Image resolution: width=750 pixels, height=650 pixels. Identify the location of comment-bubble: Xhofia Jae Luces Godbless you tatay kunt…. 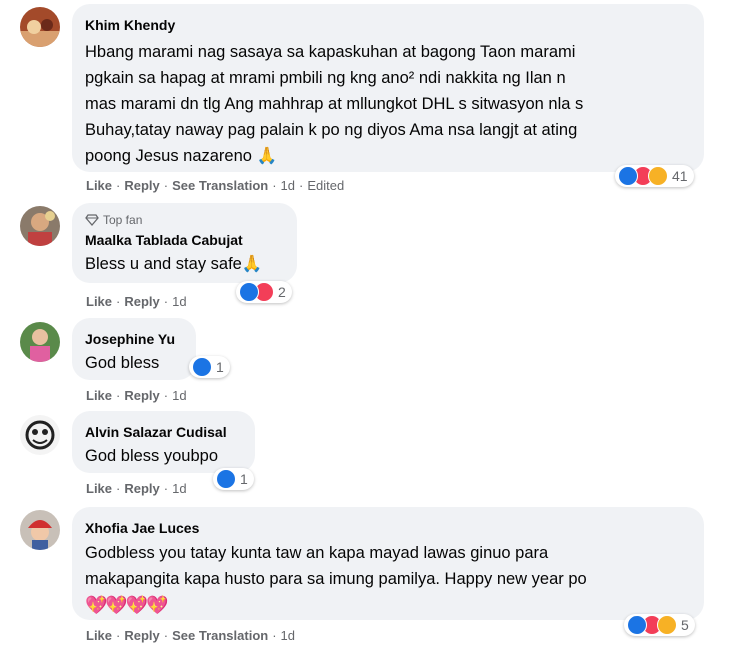
(388, 563).